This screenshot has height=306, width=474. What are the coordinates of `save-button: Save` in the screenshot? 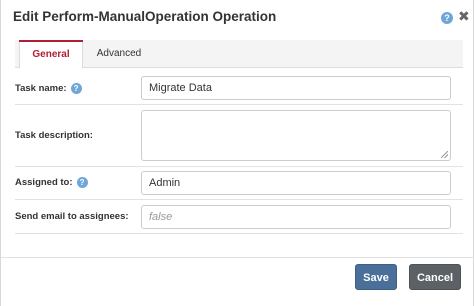 It's located at (376, 277).